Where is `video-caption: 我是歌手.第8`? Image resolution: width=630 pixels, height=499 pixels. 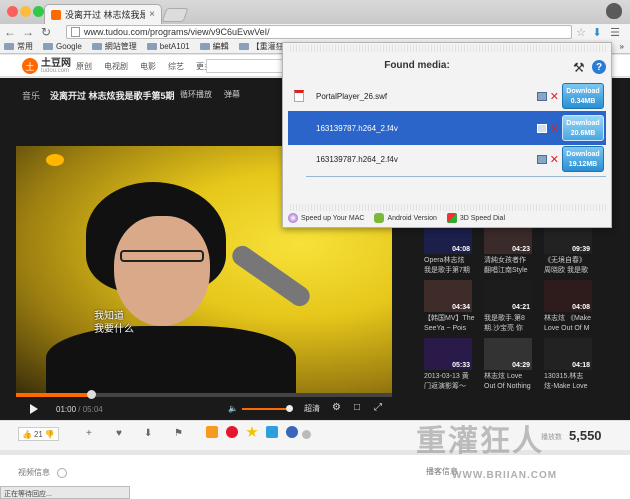 video-caption: 我是歌手.第8 is located at coordinates (511, 319).